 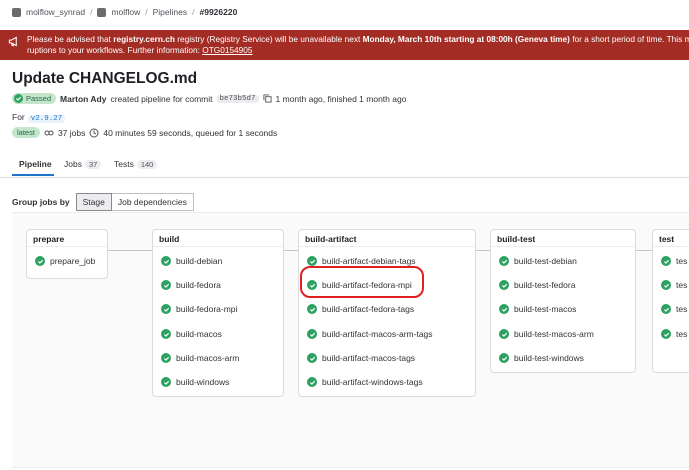 What do you see at coordinates (219, 12) in the screenshot?
I see `breadcrumb-pipeline-id: #9926220` at bounding box center [219, 12].